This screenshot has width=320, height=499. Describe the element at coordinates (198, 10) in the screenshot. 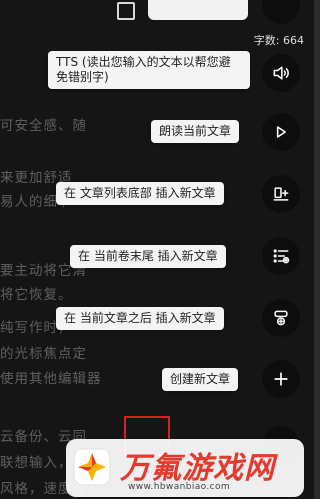

I see `tooltip-partial` at that location.